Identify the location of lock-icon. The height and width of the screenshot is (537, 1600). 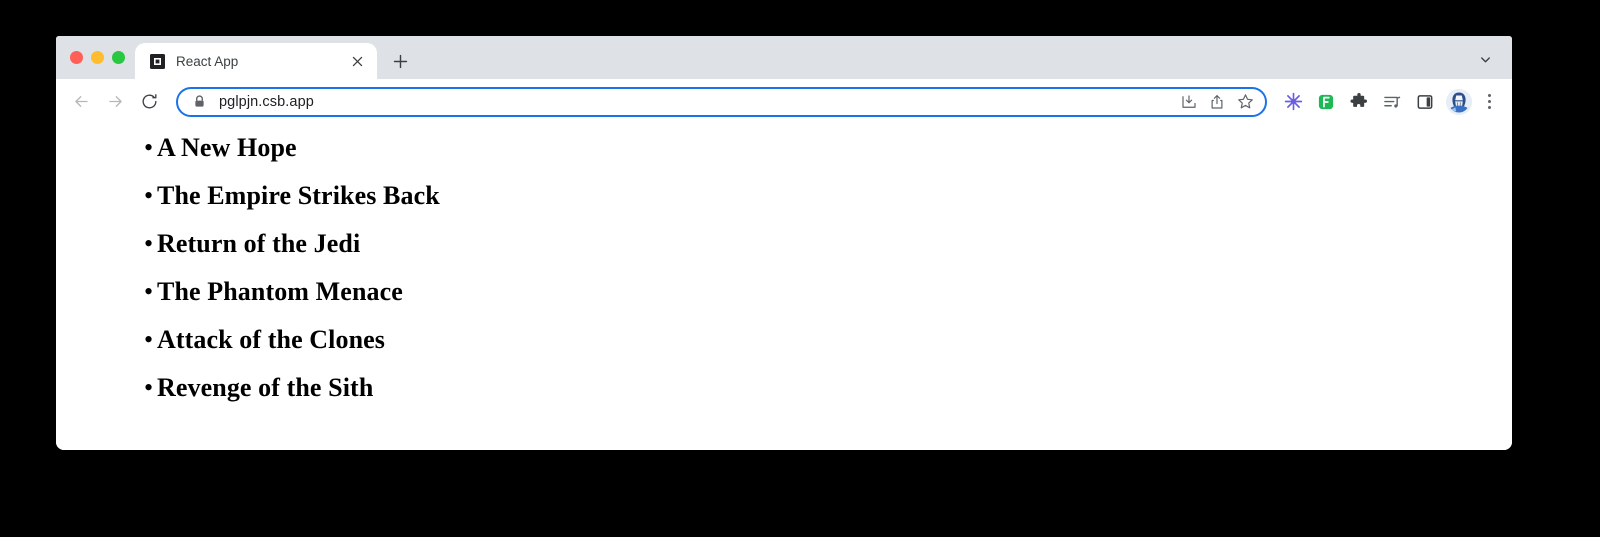
(199, 101).